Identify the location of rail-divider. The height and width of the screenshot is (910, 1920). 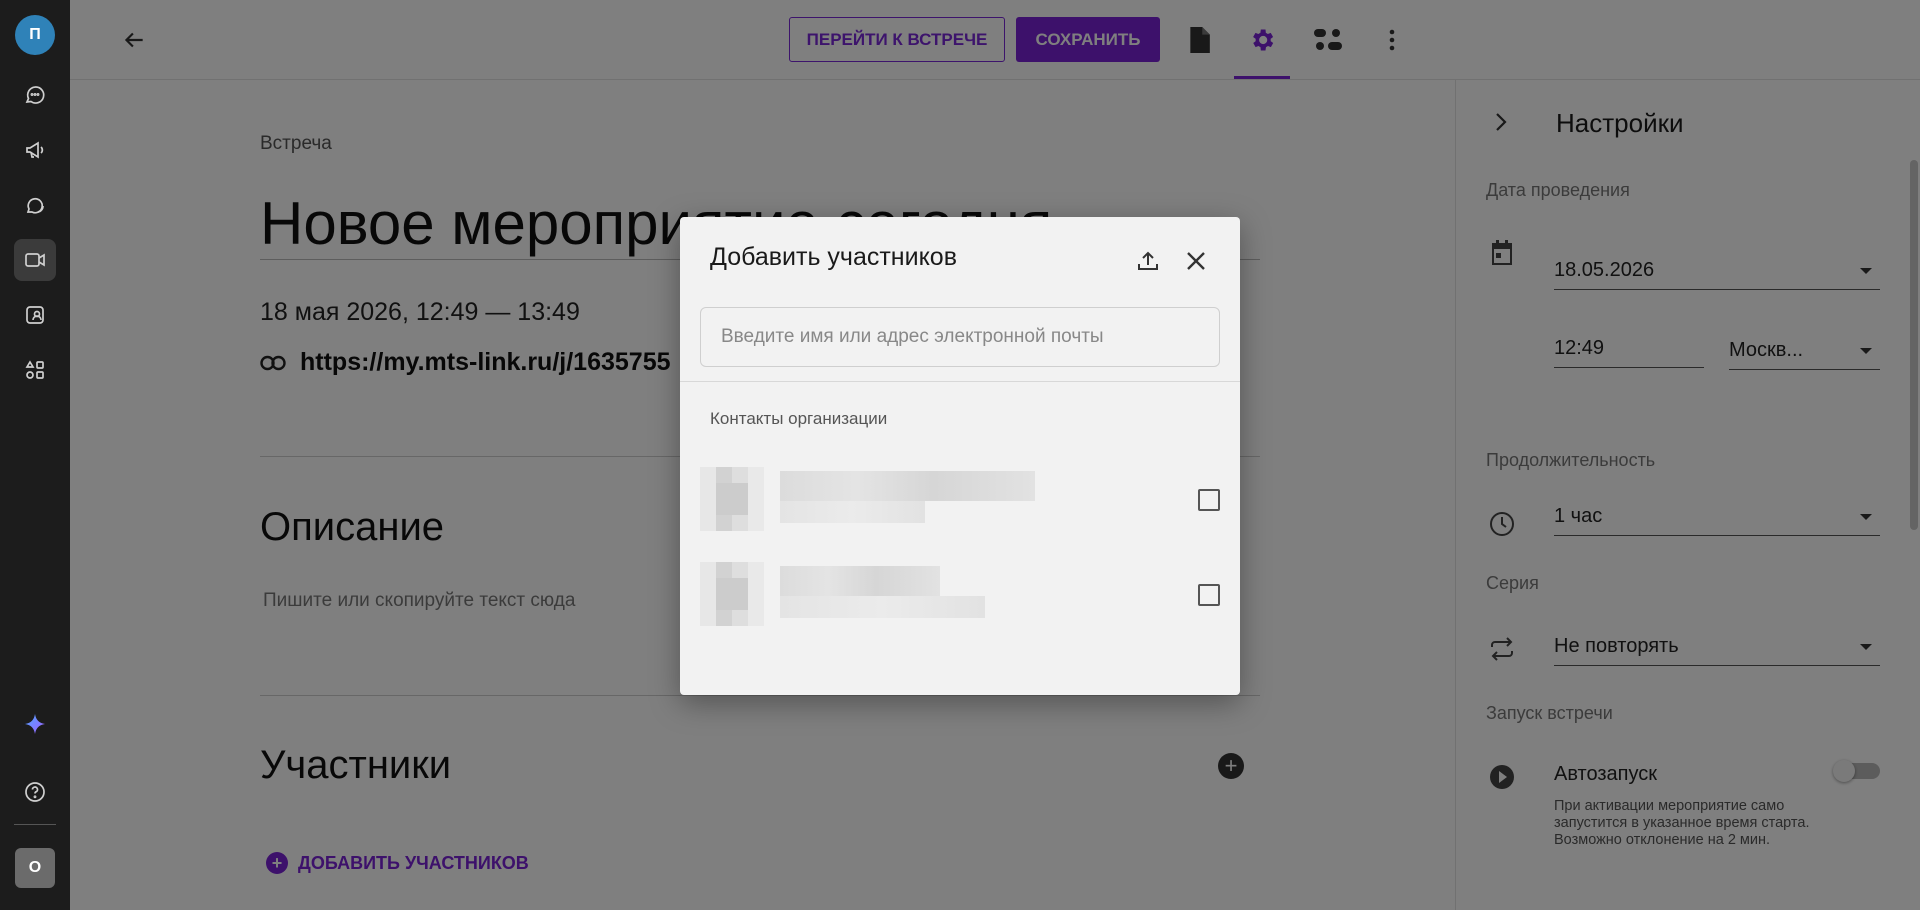
(35, 824).